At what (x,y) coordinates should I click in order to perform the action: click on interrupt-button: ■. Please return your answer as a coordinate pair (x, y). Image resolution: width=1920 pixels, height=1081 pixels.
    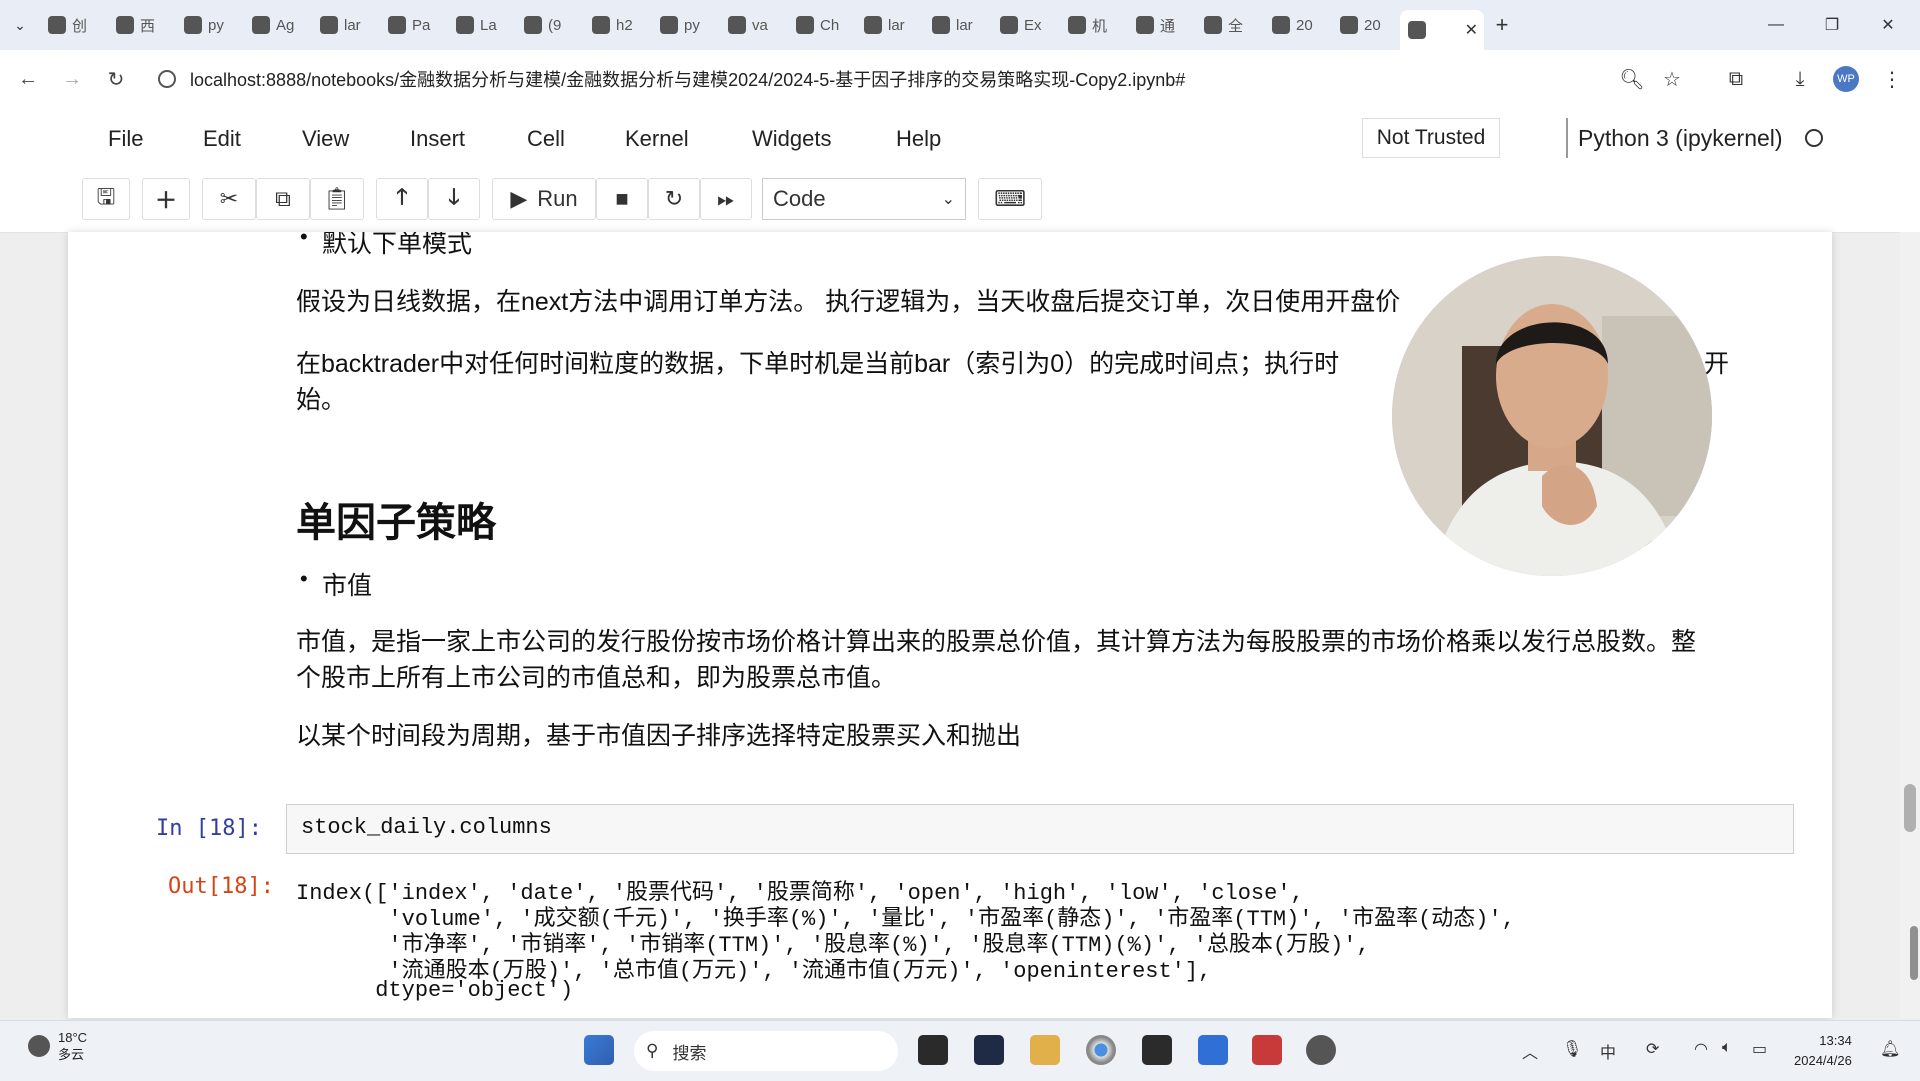
    Looking at the image, I should click on (622, 199).